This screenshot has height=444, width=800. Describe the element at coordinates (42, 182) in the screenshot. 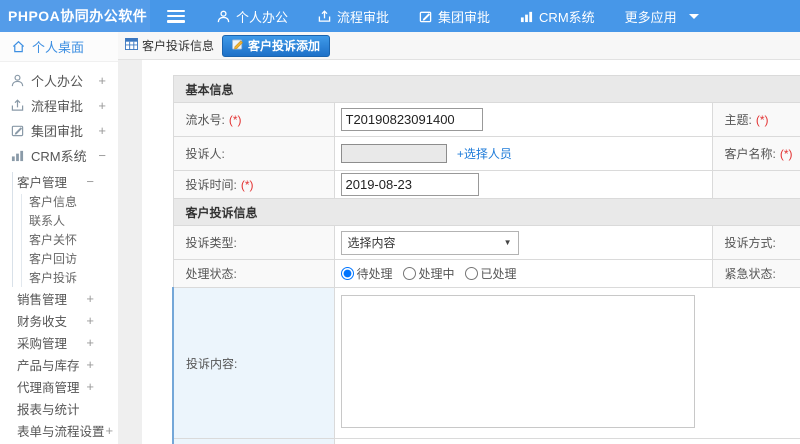

I see `sidebar-item-label: 客户管理` at that location.